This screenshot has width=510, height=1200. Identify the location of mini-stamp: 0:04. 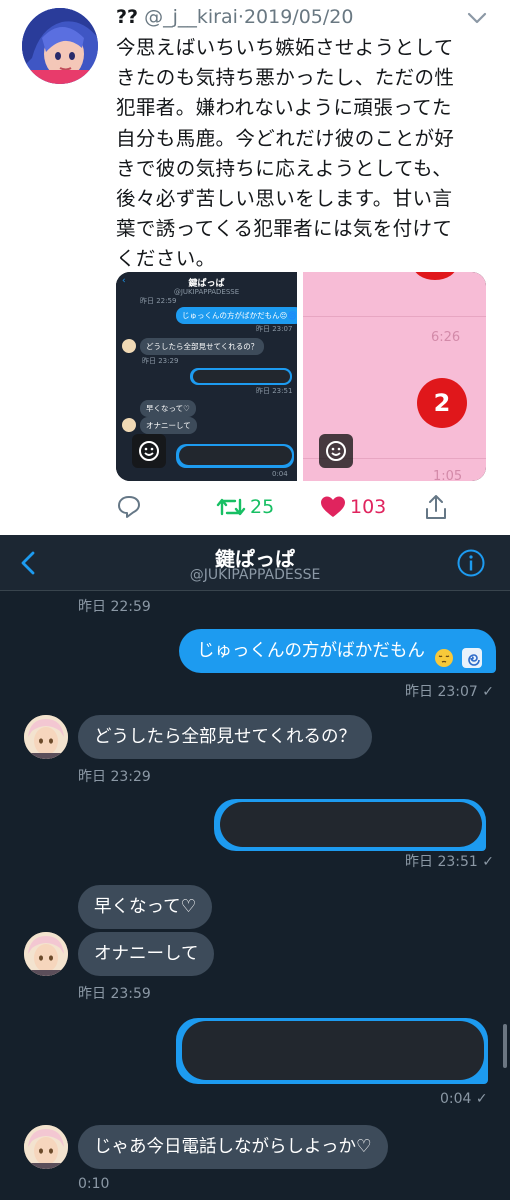
(280, 474).